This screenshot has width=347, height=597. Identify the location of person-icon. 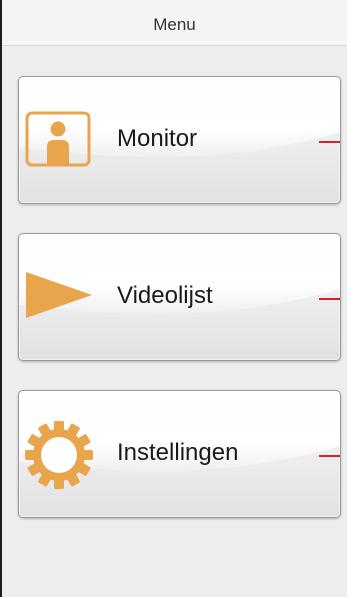
(58, 141).